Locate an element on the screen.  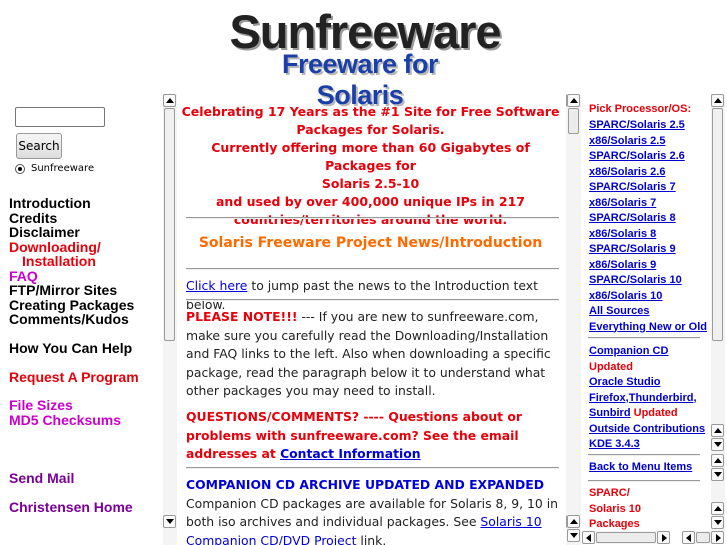
radio-selected-icon is located at coordinates (20, 168).